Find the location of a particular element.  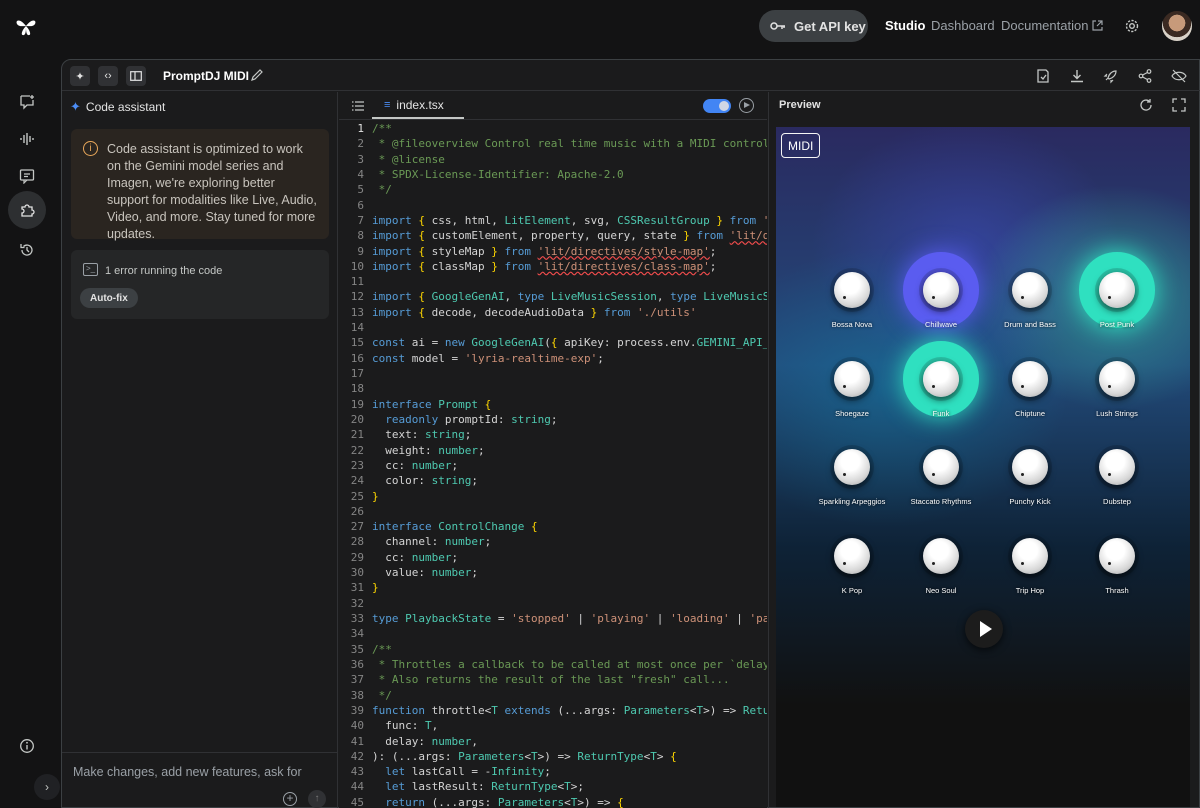

sparkle-assistant-icon: ✦ is located at coordinates (80, 76).